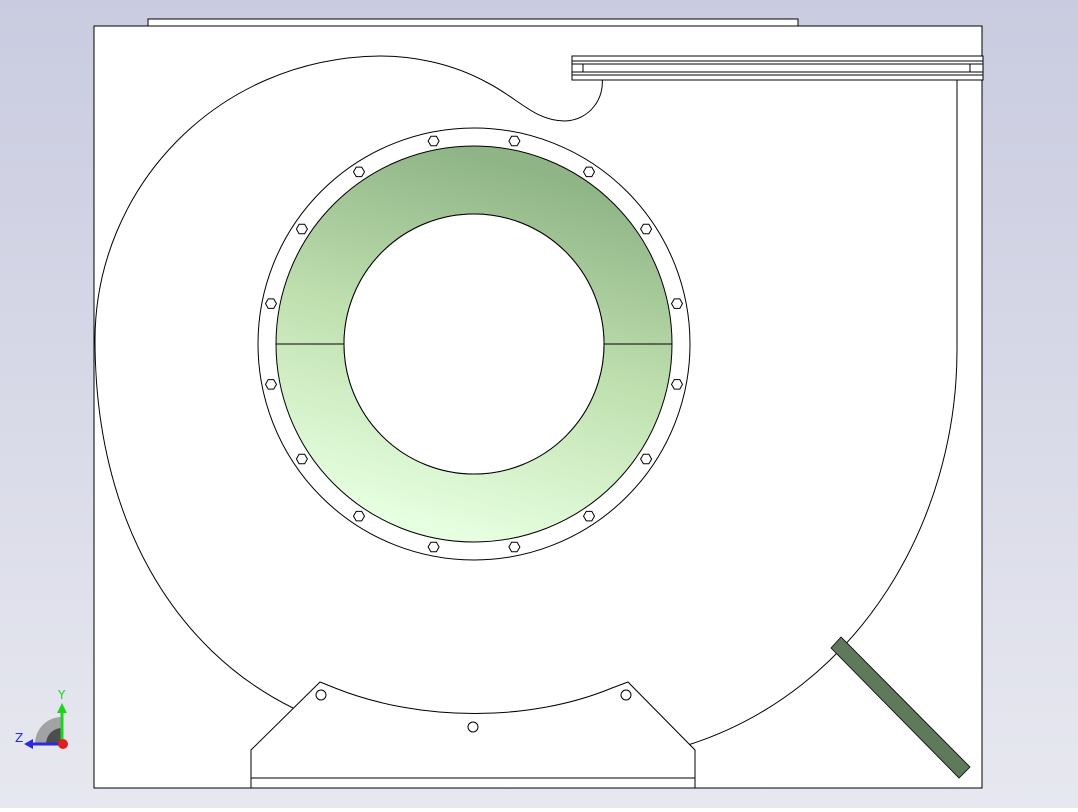 The height and width of the screenshot is (812, 1078). I want to click on top-cap-strip, so click(473, 22).